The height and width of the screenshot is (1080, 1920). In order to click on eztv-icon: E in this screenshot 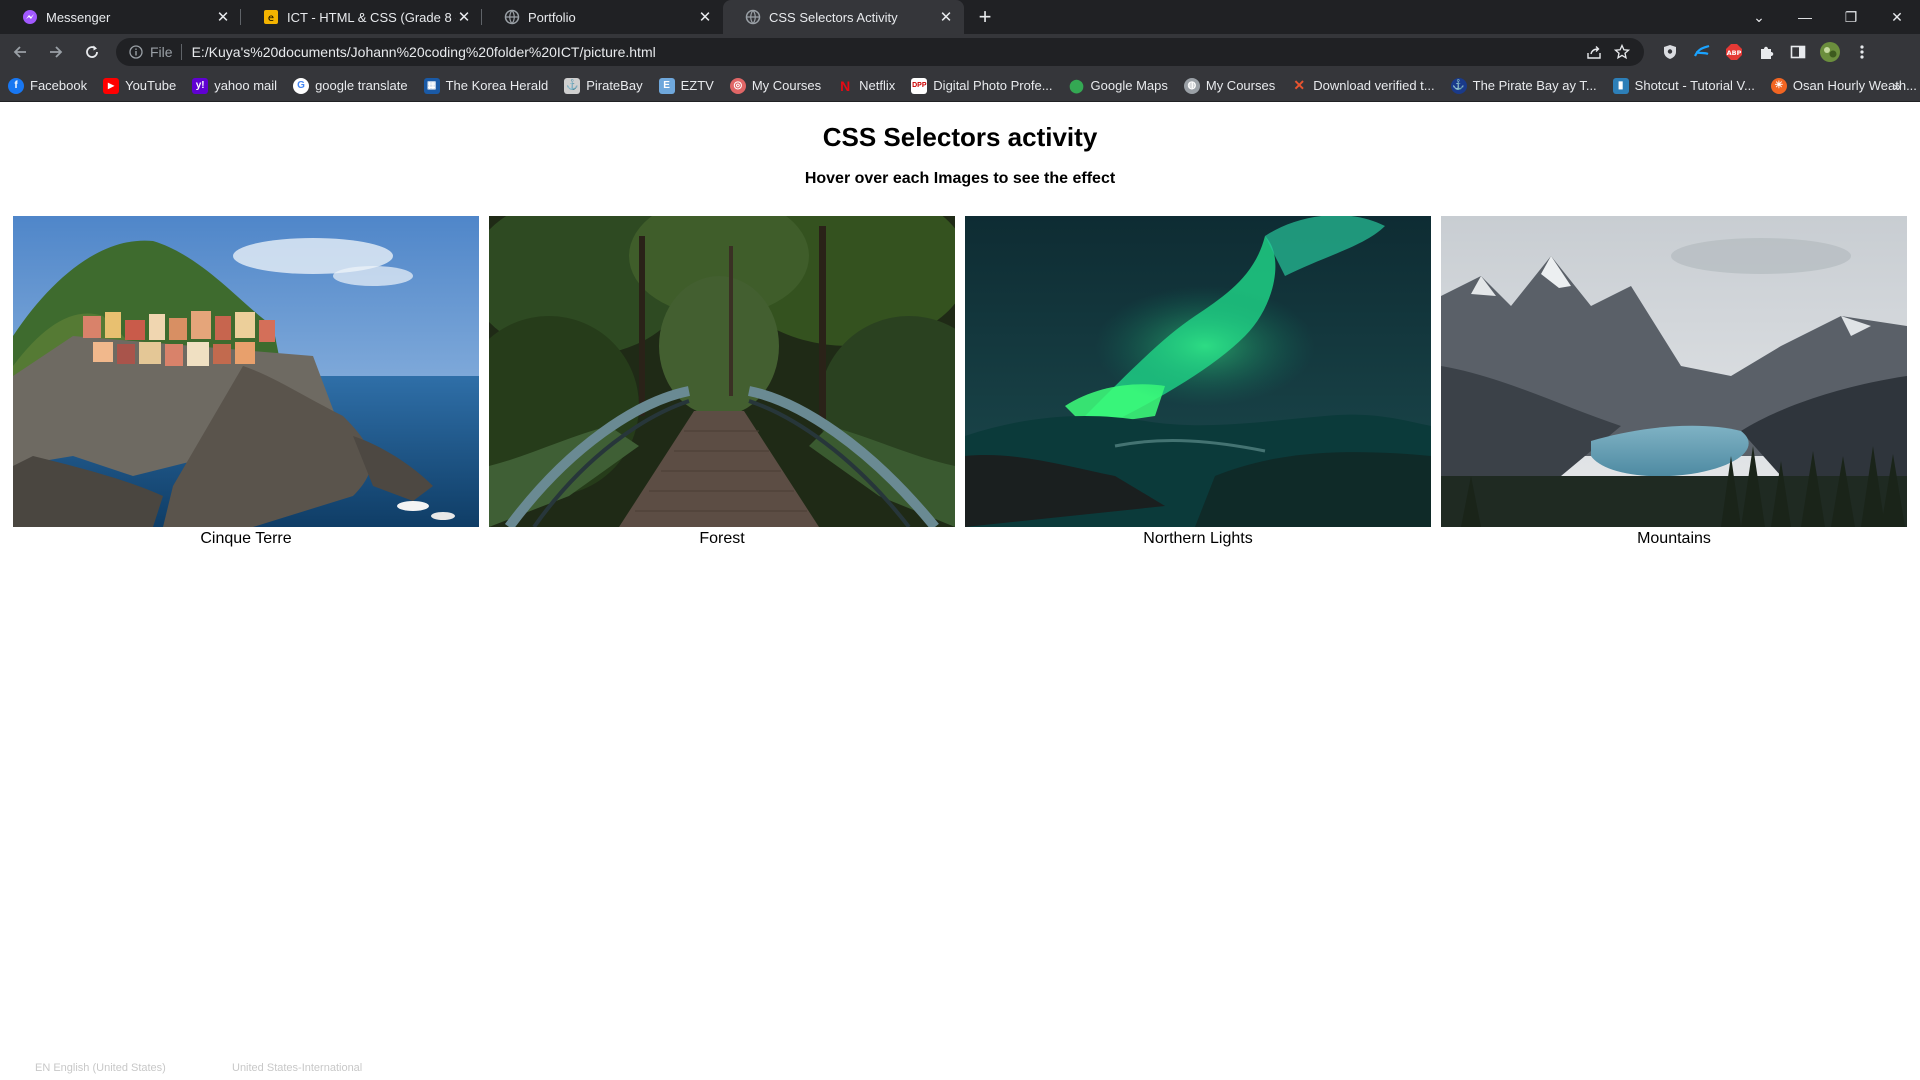, I will do `click(666, 85)`.